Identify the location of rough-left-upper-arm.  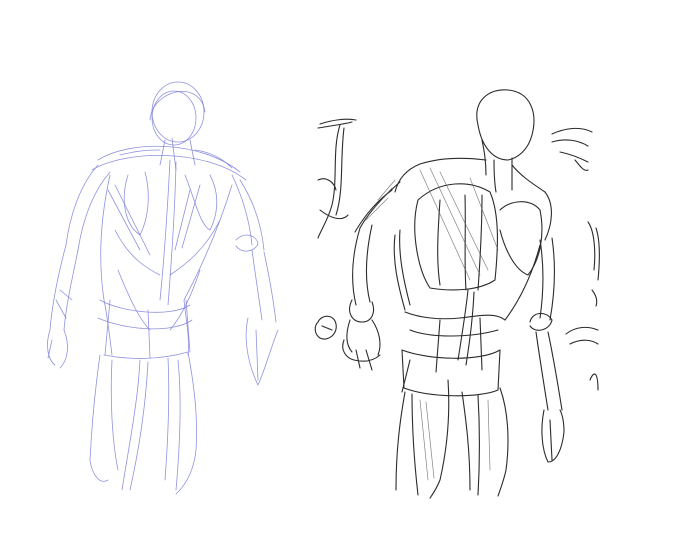
(88, 207).